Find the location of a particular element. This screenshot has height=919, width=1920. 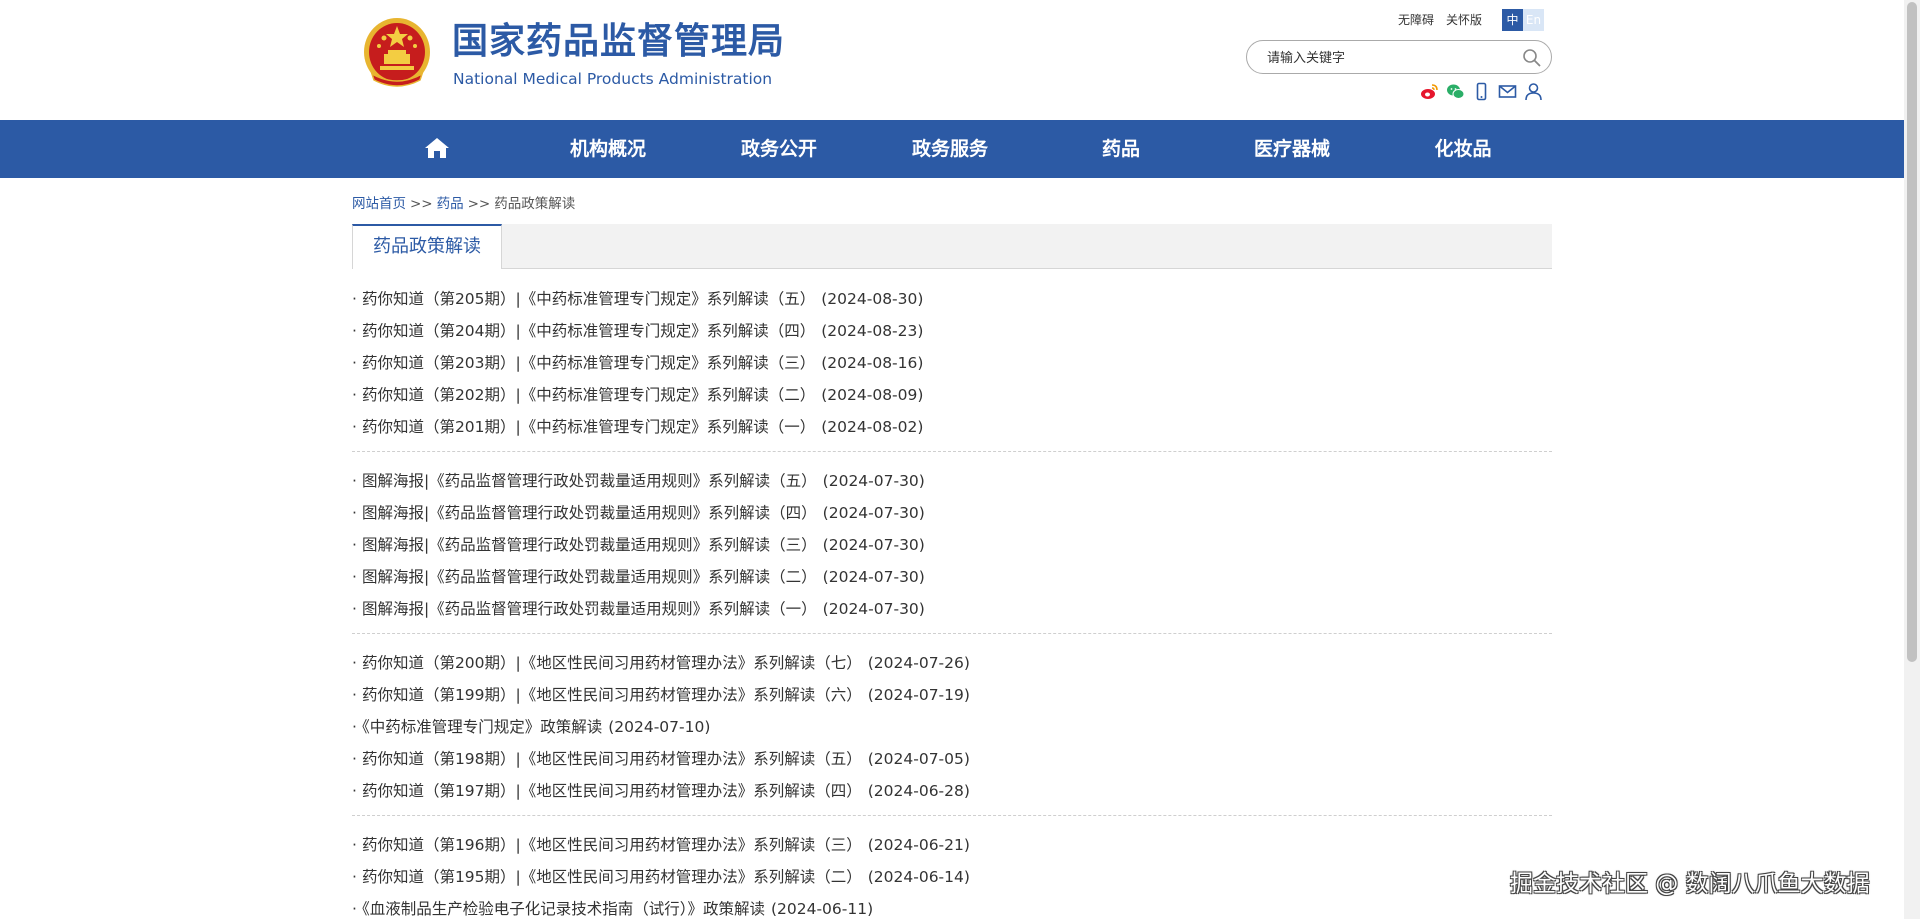

article-title-link: 图解海报|《药品监督管理行政处罚裁量适用规则》系列解读（五） is located at coordinates (589, 481).